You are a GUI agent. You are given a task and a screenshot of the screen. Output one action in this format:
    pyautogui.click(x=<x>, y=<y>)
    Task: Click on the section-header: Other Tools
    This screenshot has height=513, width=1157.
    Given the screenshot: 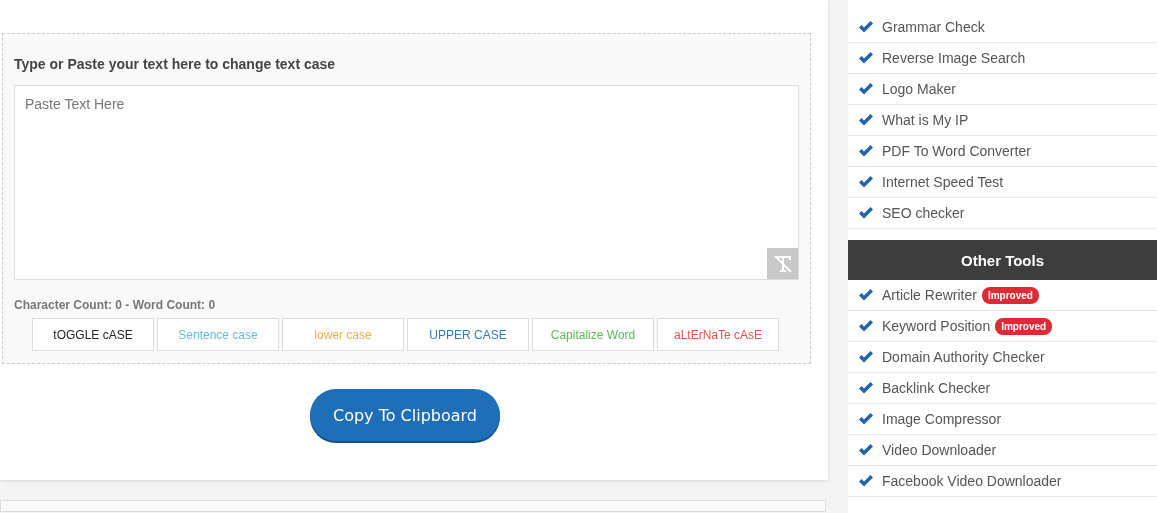 What is the action you would take?
    pyautogui.click(x=1002, y=260)
    